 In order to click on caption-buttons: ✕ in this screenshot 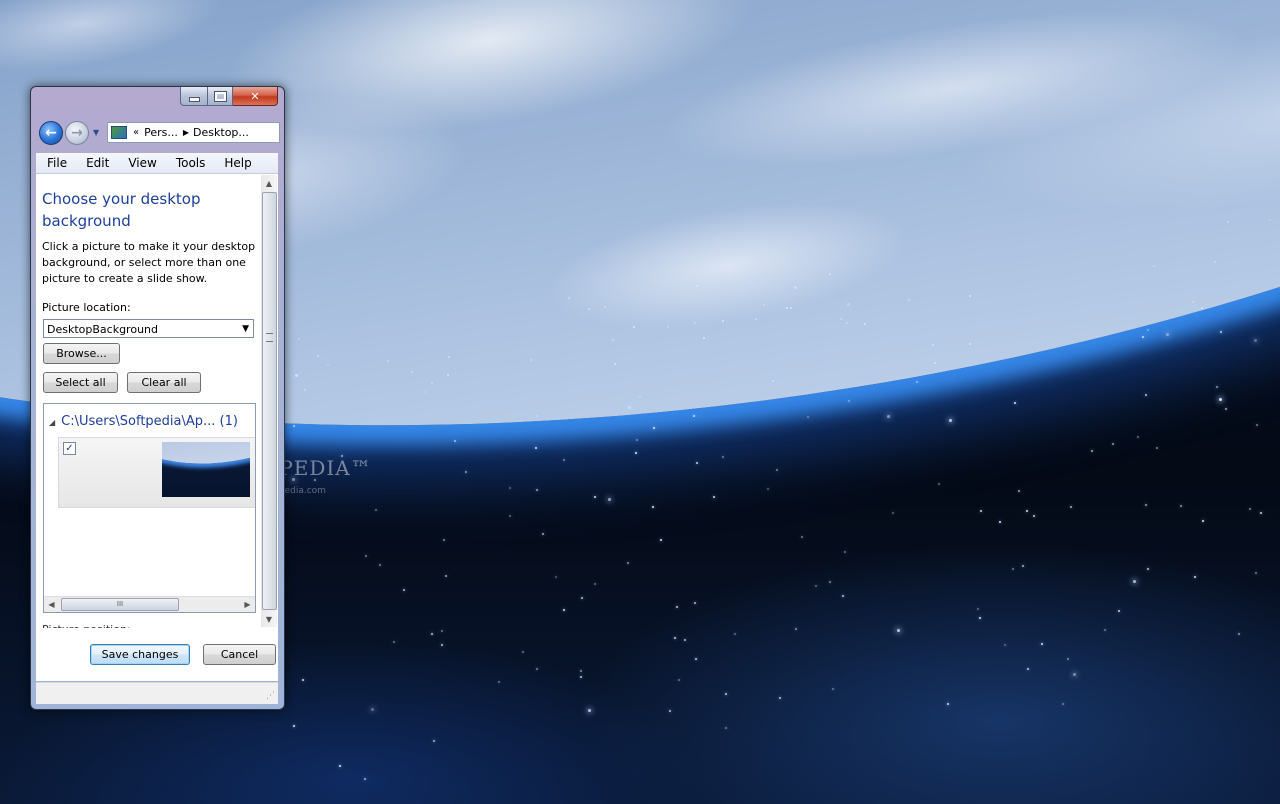, I will do `click(229, 97)`.